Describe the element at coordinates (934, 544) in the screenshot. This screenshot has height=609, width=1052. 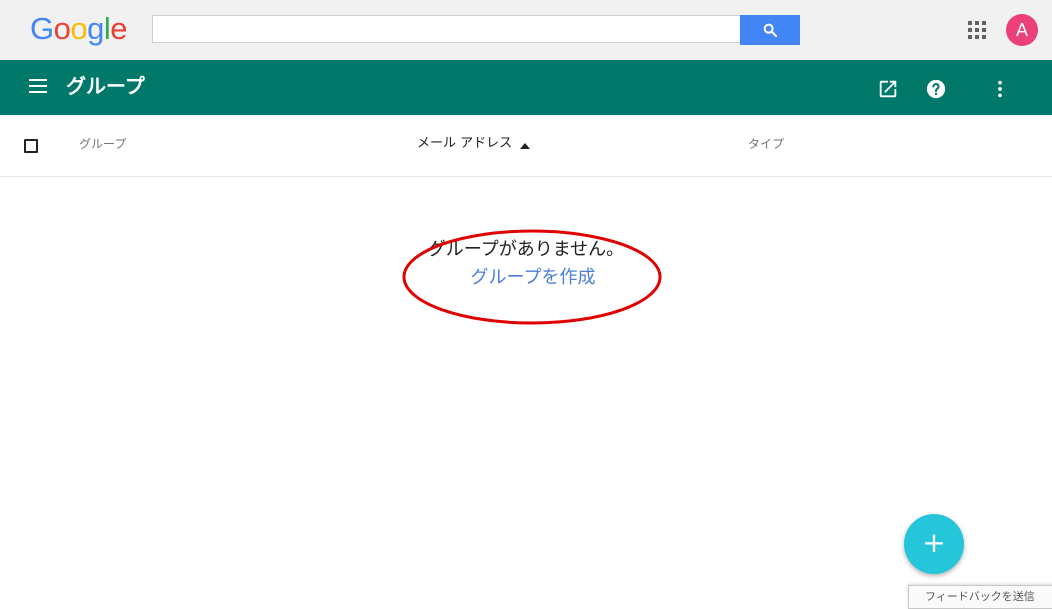
I see `add-group-fab: +` at that location.